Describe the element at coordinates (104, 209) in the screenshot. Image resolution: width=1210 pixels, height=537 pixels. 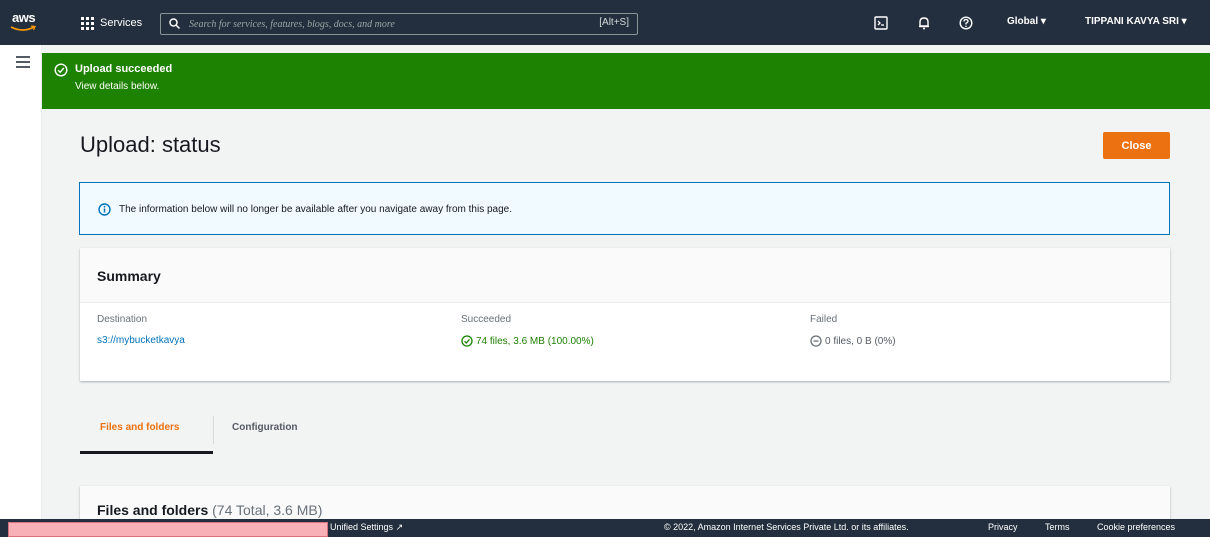
I see `info-icon` at that location.